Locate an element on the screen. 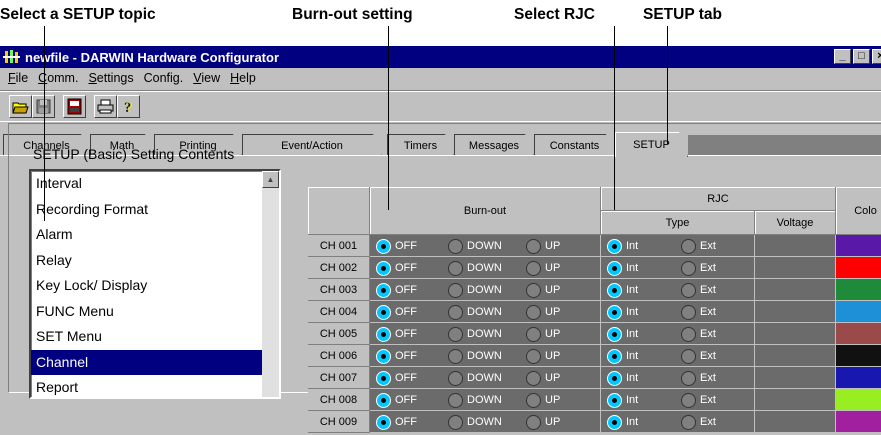 This screenshot has height=435, width=881. list-item-relay: Relay is located at coordinates (155, 261).